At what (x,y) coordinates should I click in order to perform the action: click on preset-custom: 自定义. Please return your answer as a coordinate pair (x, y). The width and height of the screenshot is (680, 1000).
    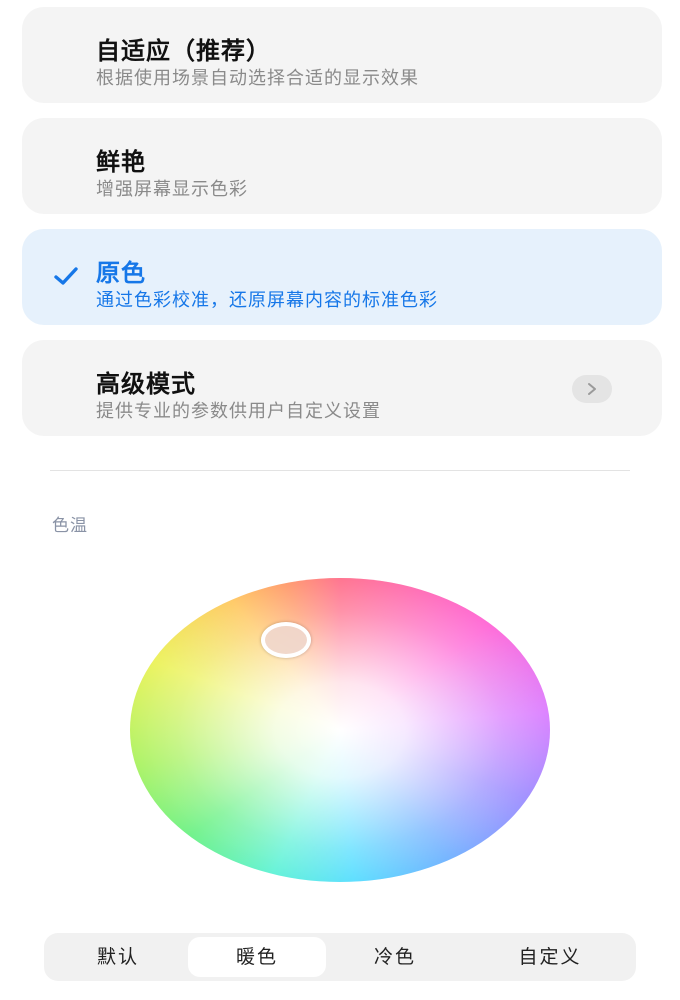
    Looking at the image, I should click on (550, 957).